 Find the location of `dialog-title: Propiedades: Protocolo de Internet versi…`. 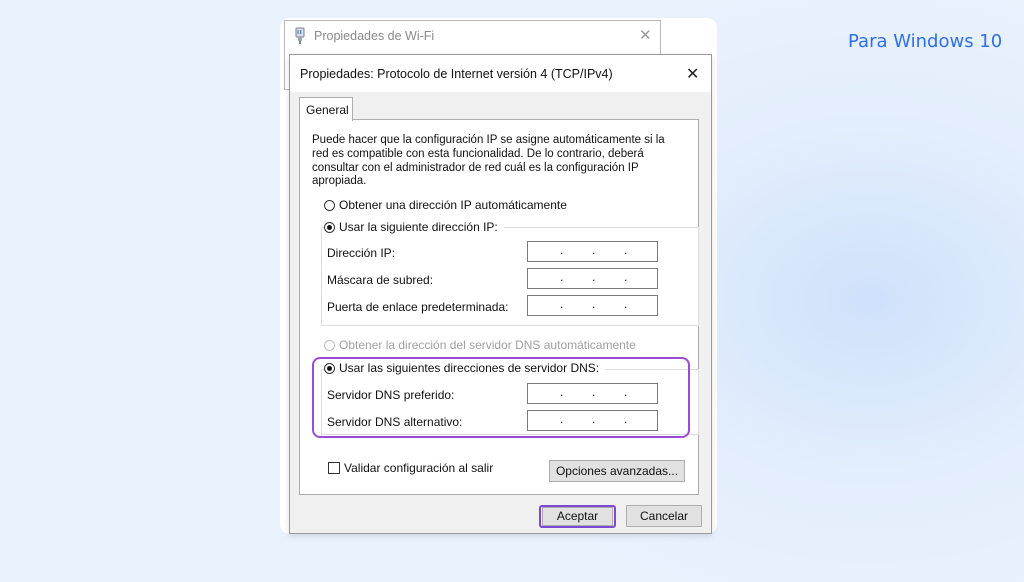

dialog-title: Propiedades: Protocolo de Internet versi… is located at coordinates (456, 74).